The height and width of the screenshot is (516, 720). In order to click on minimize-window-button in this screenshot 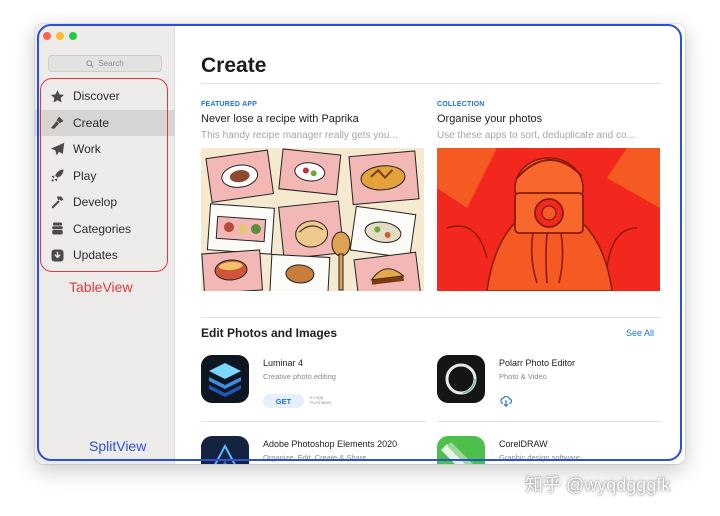, I will do `click(60, 36)`.